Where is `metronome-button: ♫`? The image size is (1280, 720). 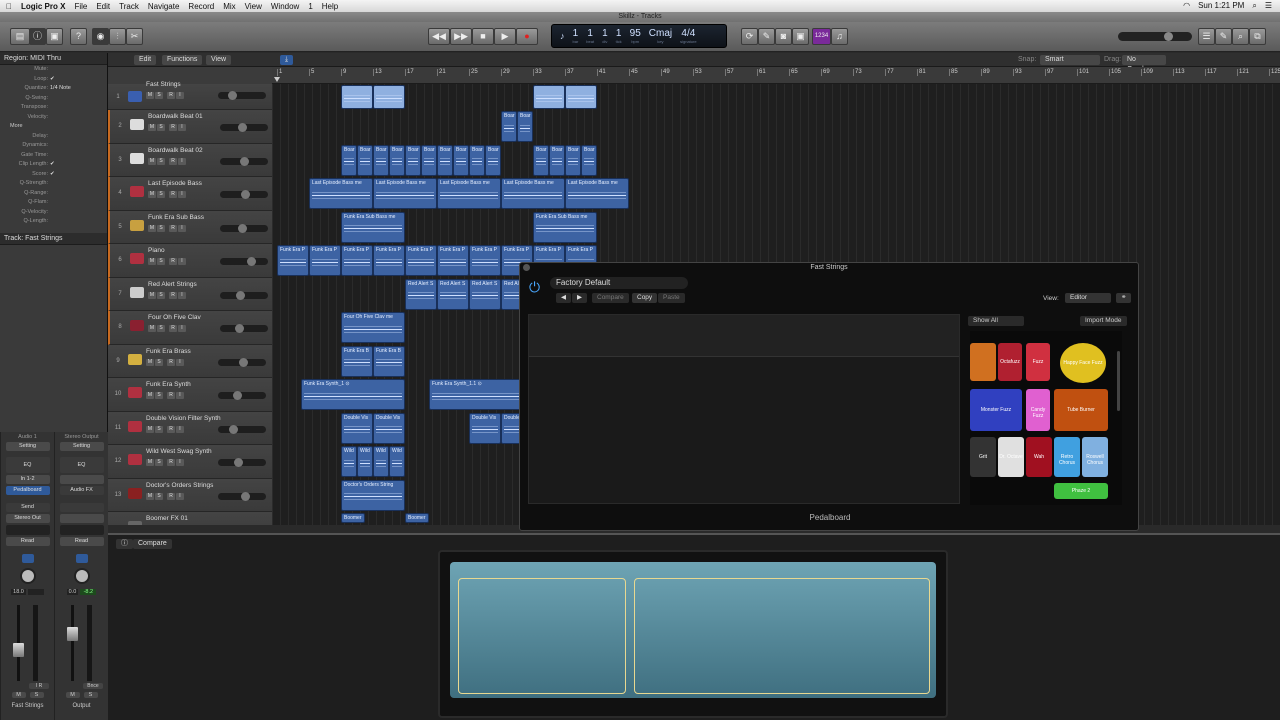
metronome-button: ♫ is located at coordinates (839, 36).